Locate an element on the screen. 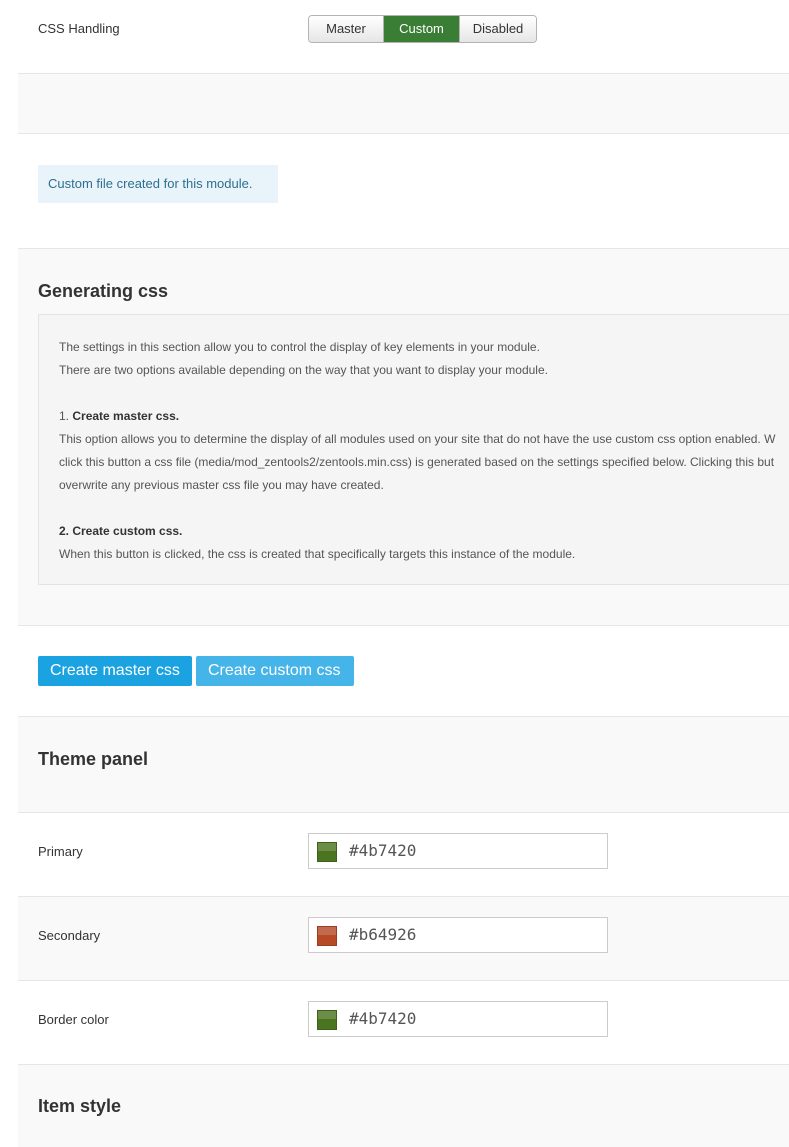  step1-title: Create master css. is located at coordinates (126, 416).